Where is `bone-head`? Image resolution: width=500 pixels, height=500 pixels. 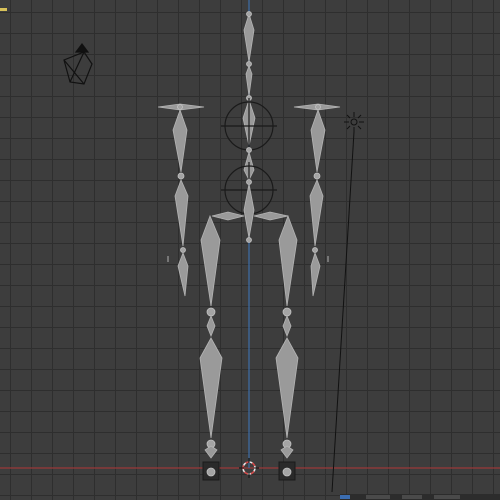 bone-head is located at coordinates (249, 37).